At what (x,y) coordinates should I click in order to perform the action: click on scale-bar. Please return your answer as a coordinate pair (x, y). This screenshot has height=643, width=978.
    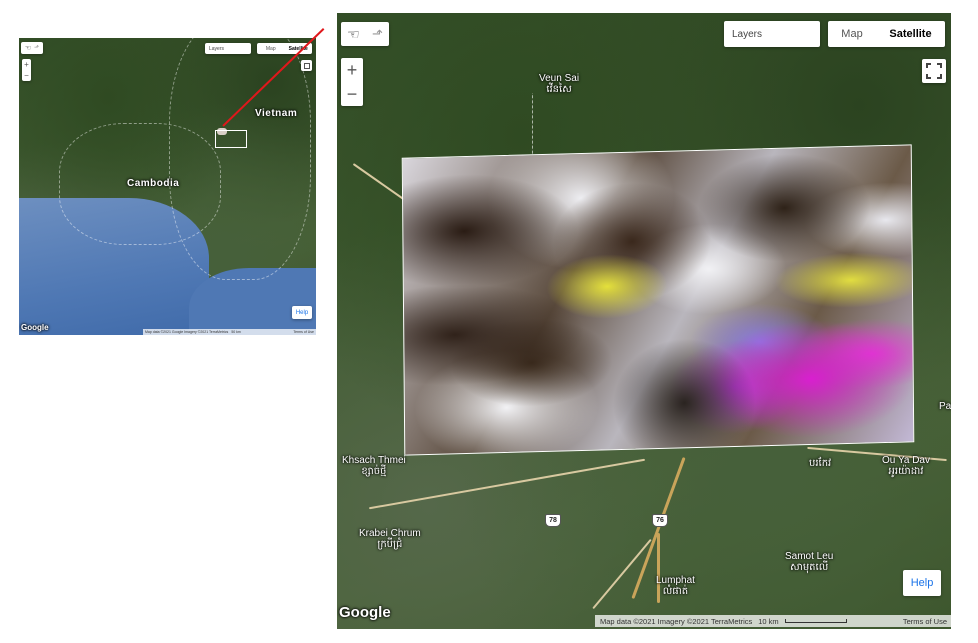
    Looking at the image, I should click on (815, 621).